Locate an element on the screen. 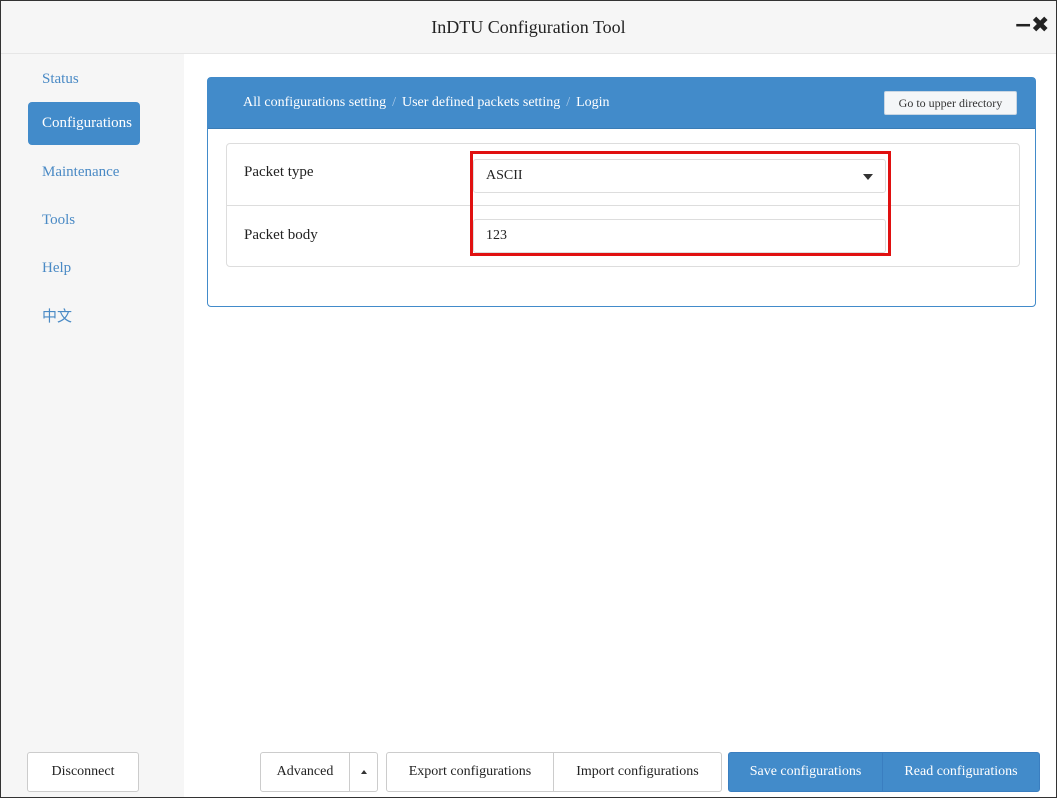 The image size is (1057, 798). title-bar: InDTU Configuration Tool − ✖ is located at coordinates (528, 27).